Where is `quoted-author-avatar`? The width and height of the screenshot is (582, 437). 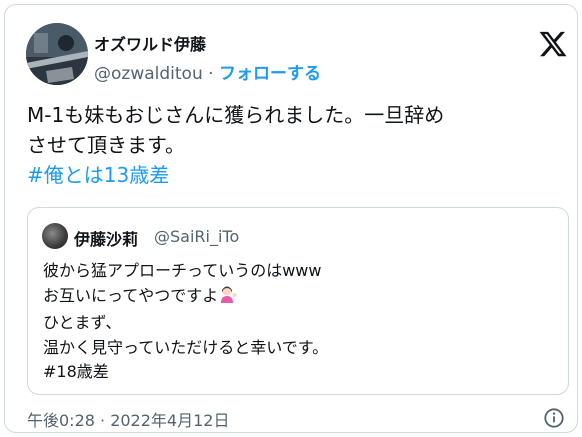
quoted-author-avatar is located at coordinates (55, 236).